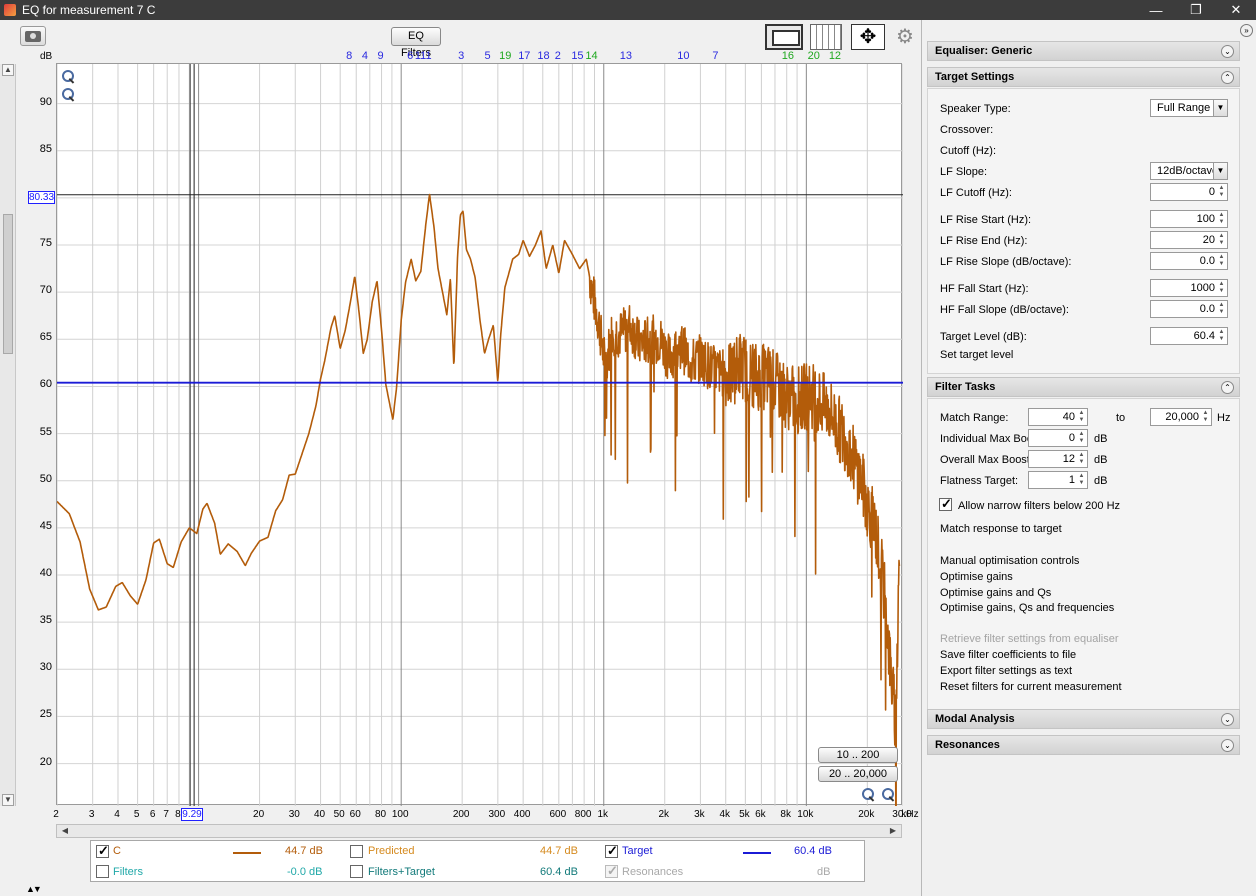  Describe the element at coordinates (65, 831) in the screenshot. I see `scroll-left-arrow: ◀` at that location.